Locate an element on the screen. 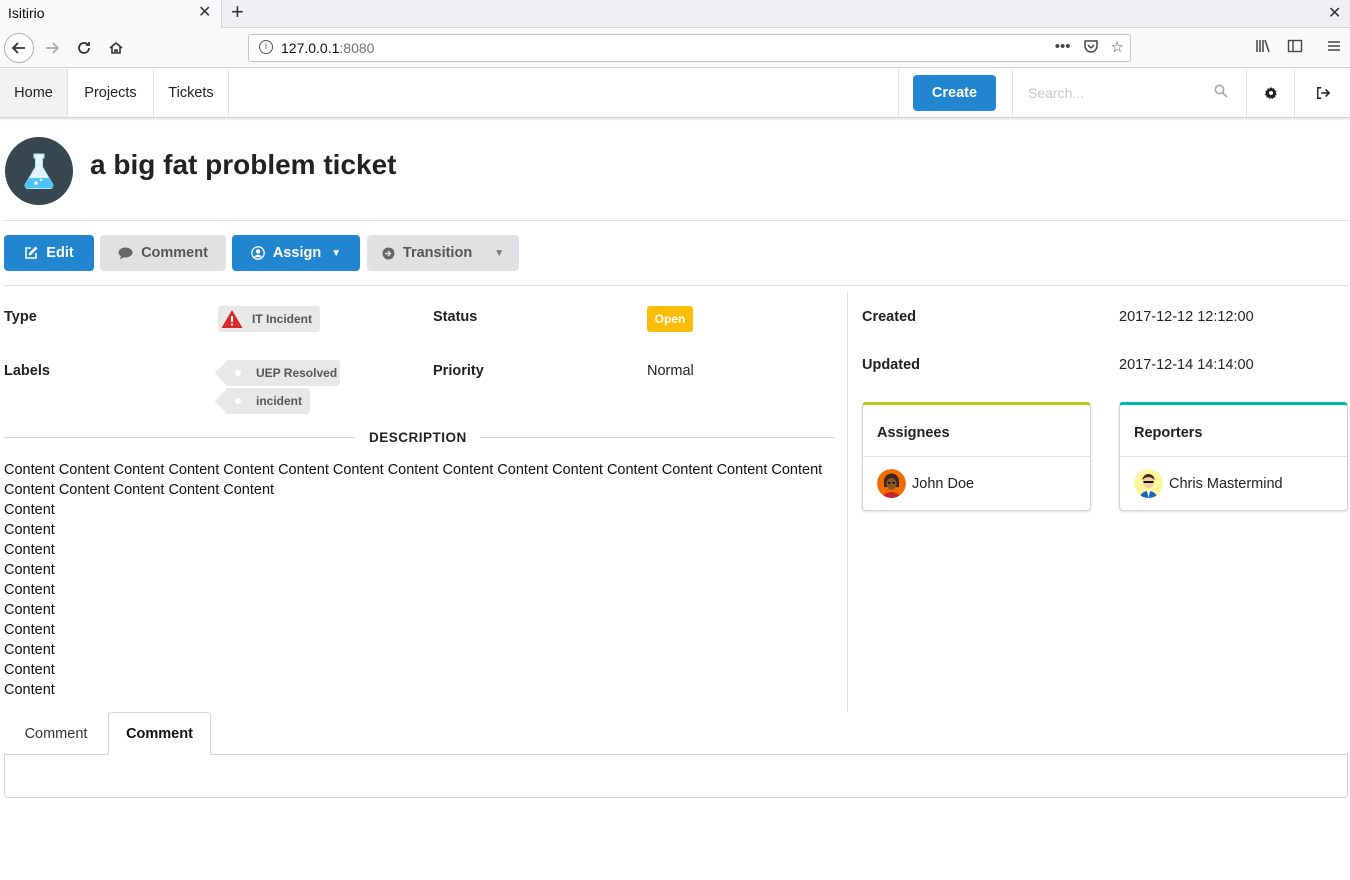 The width and height of the screenshot is (1350, 880). comment-button: Comment is located at coordinates (163, 253).